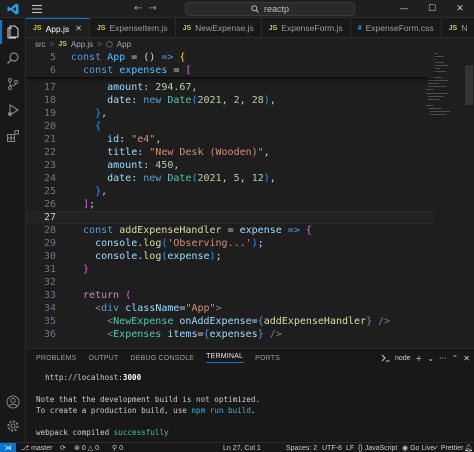  I want to click on tab-app-js: JS App.js ✕, so click(58, 27).